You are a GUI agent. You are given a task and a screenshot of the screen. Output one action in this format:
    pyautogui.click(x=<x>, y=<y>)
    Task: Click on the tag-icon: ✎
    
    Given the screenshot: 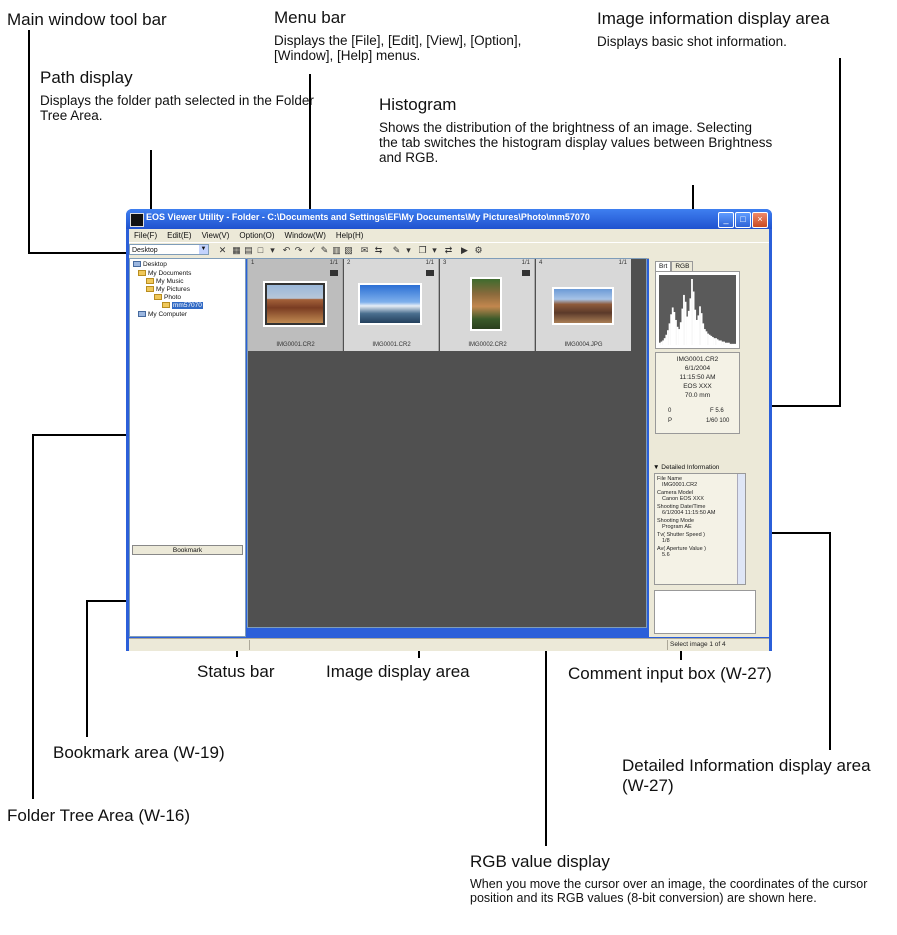 What is the action you would take?
    pyautogui.click(x=324, y=250)
    